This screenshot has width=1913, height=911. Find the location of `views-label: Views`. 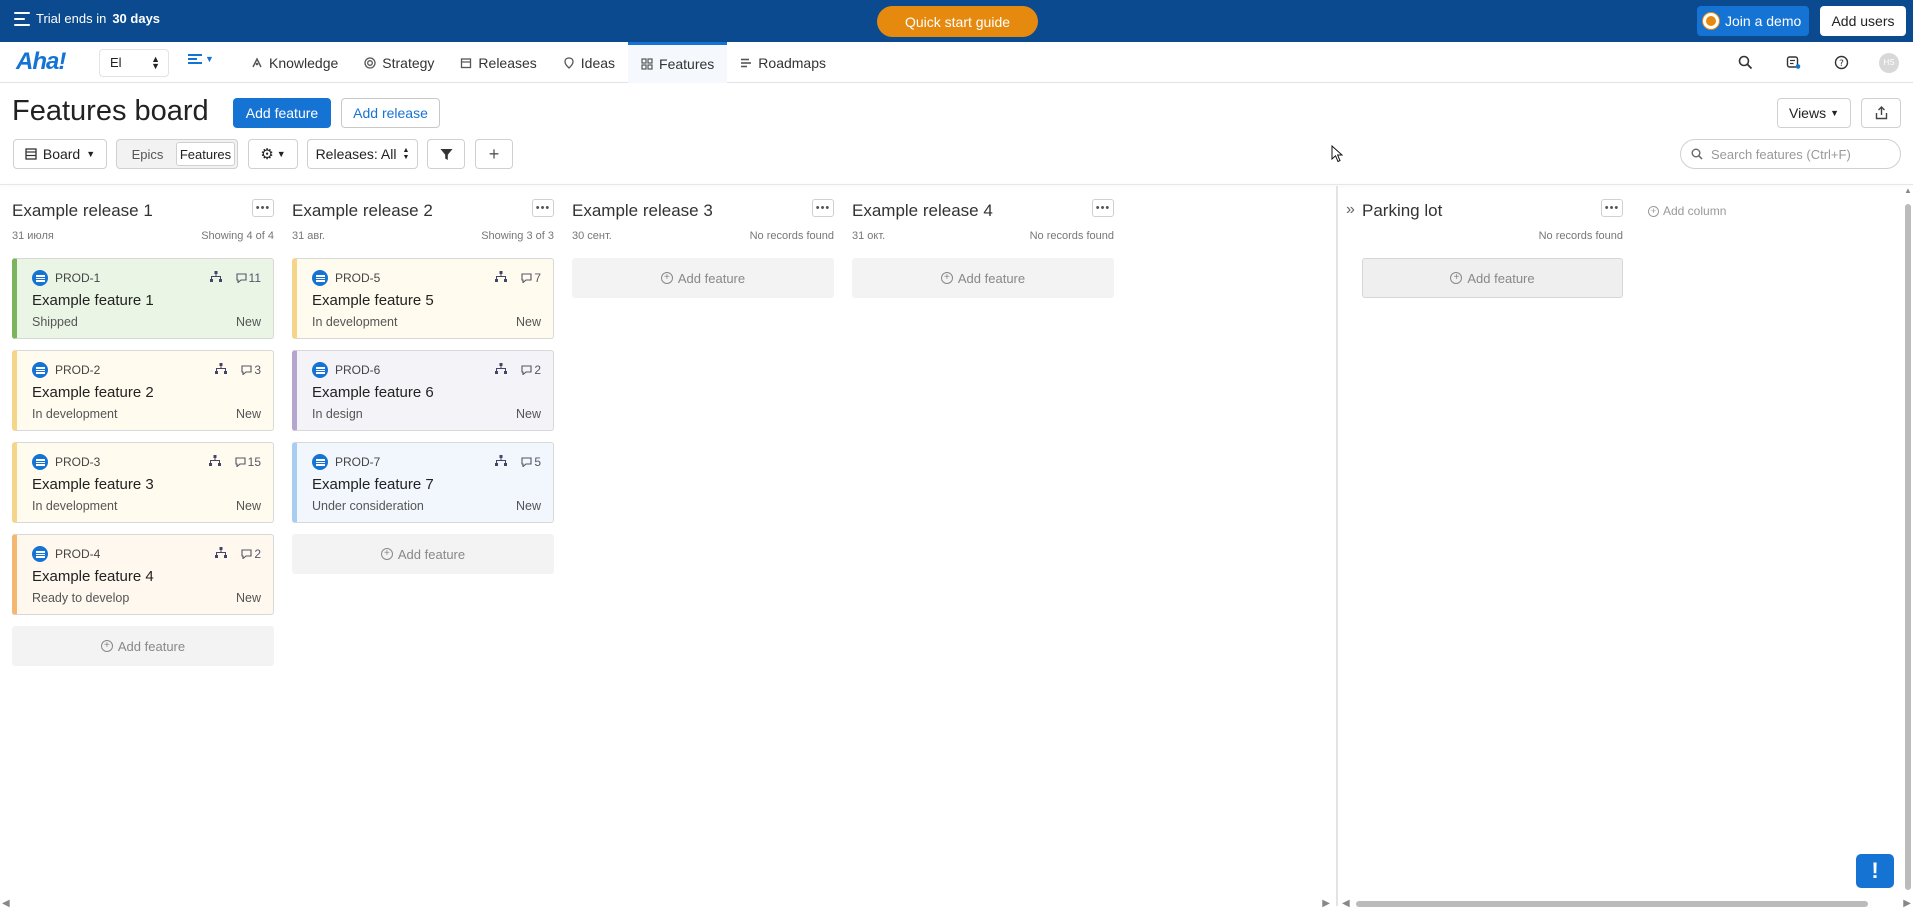

views-label: Views is located at coordinates (1807, 113).